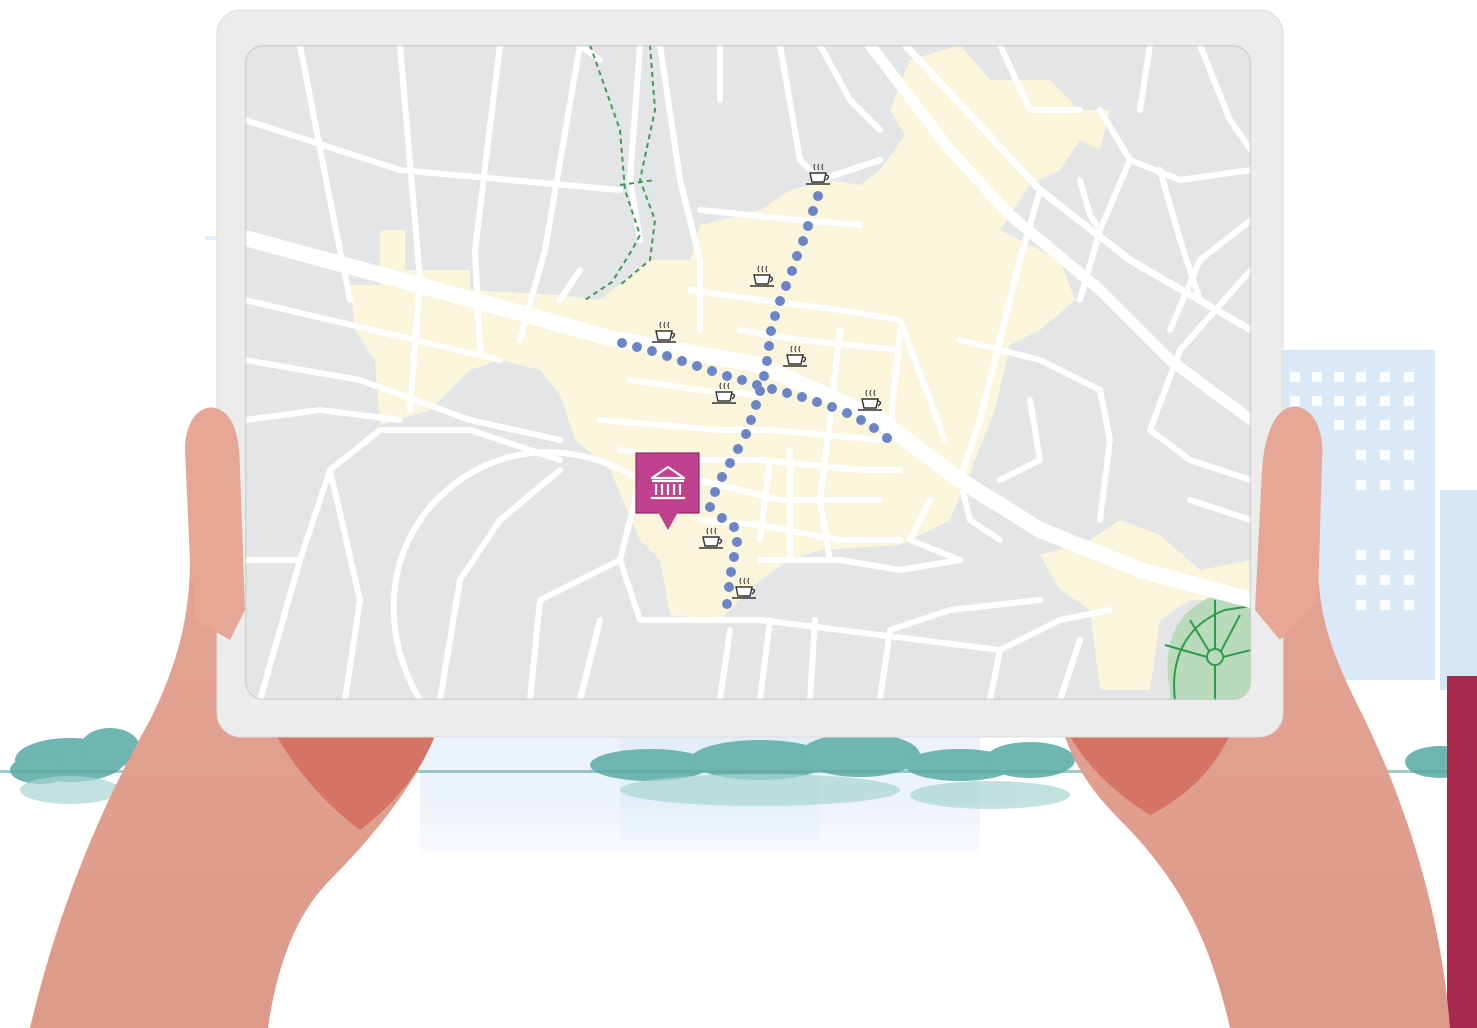 The image size is (1477, 1028). What do you see at coordinates (215, 523) in the screenshot?
I see `left-thumb` at bounding box center [215, 523].